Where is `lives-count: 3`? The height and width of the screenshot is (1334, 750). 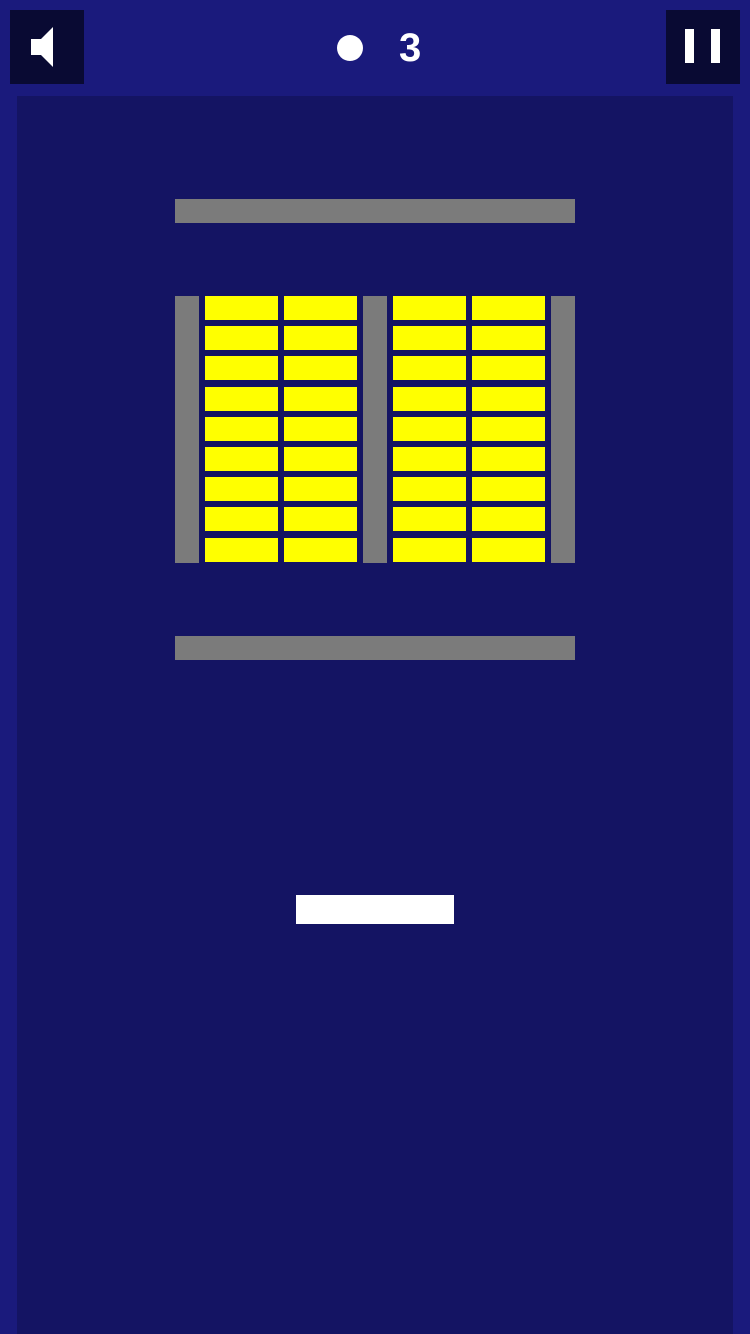 lives-count: 3 is located at coordinates (410, 47).